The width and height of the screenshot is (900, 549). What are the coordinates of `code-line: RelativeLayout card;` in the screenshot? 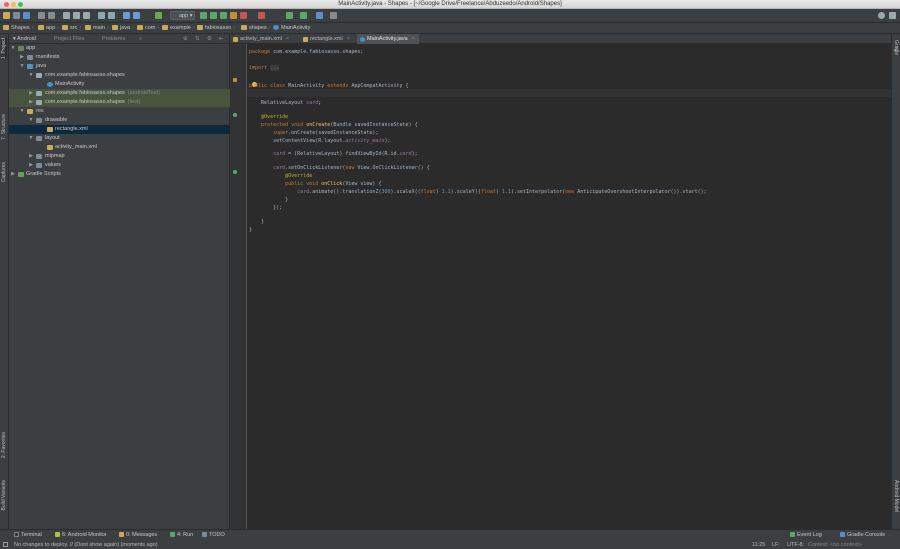 It's located at (285, 103).